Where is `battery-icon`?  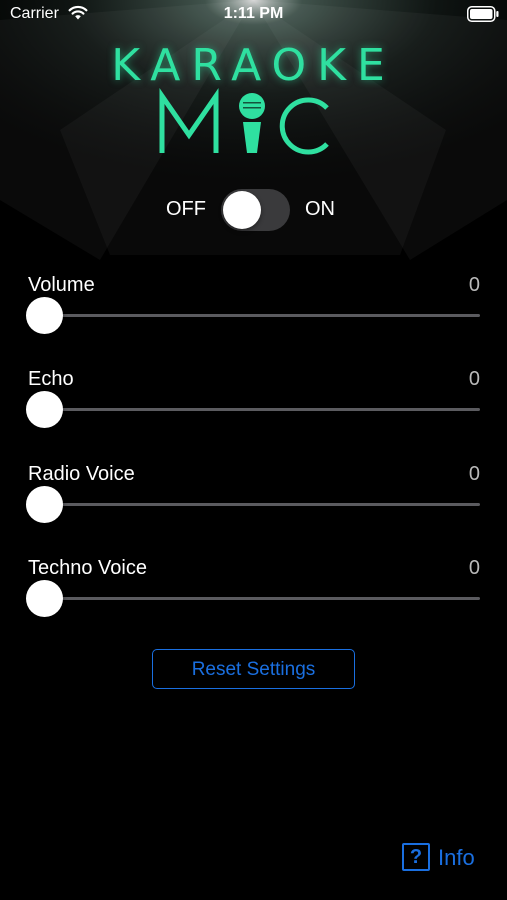
battery-icon is located at coordinates (483, 14).